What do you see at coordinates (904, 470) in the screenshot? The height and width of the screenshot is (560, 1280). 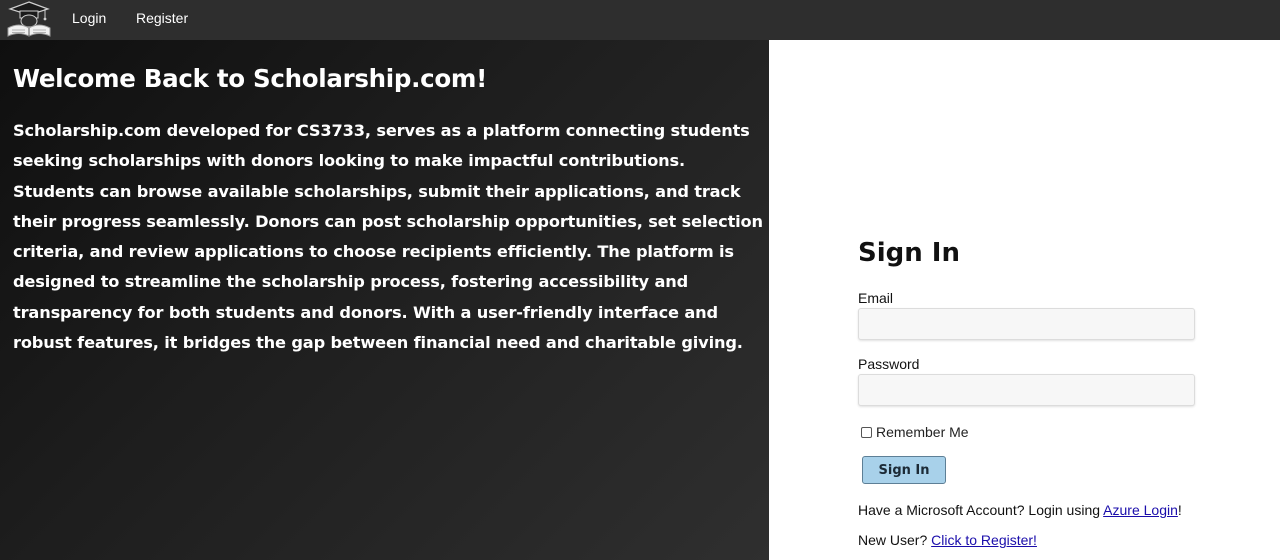 I see `sign-in-button: Sign In` at bounding box center [904, 470].